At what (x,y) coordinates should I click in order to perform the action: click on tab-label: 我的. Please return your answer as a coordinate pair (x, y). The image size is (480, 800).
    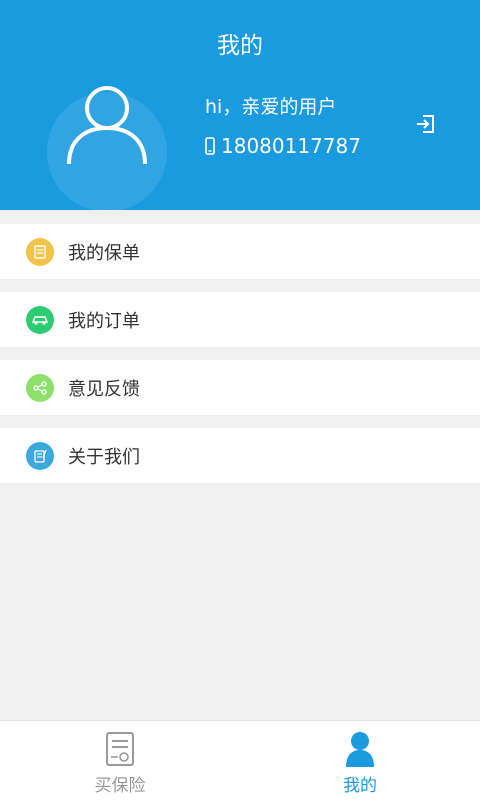
    Looking at the image, I should click on (360, 786).